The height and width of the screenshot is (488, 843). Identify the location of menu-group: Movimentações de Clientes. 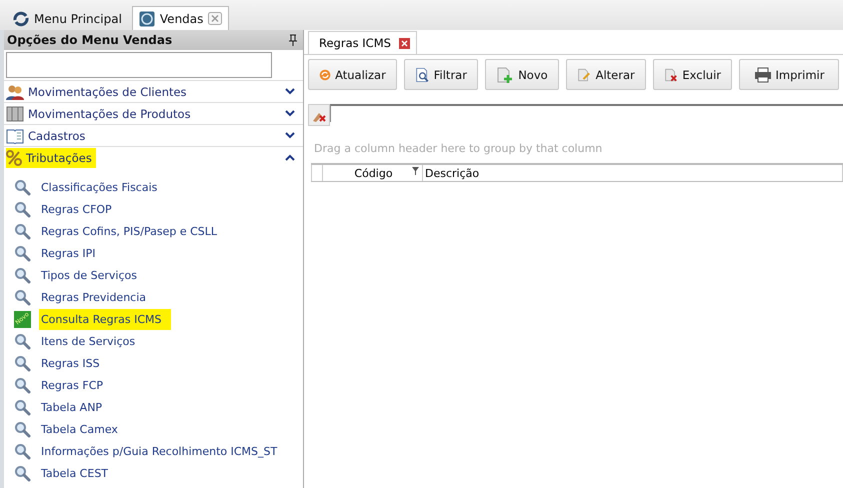
(153, 91).